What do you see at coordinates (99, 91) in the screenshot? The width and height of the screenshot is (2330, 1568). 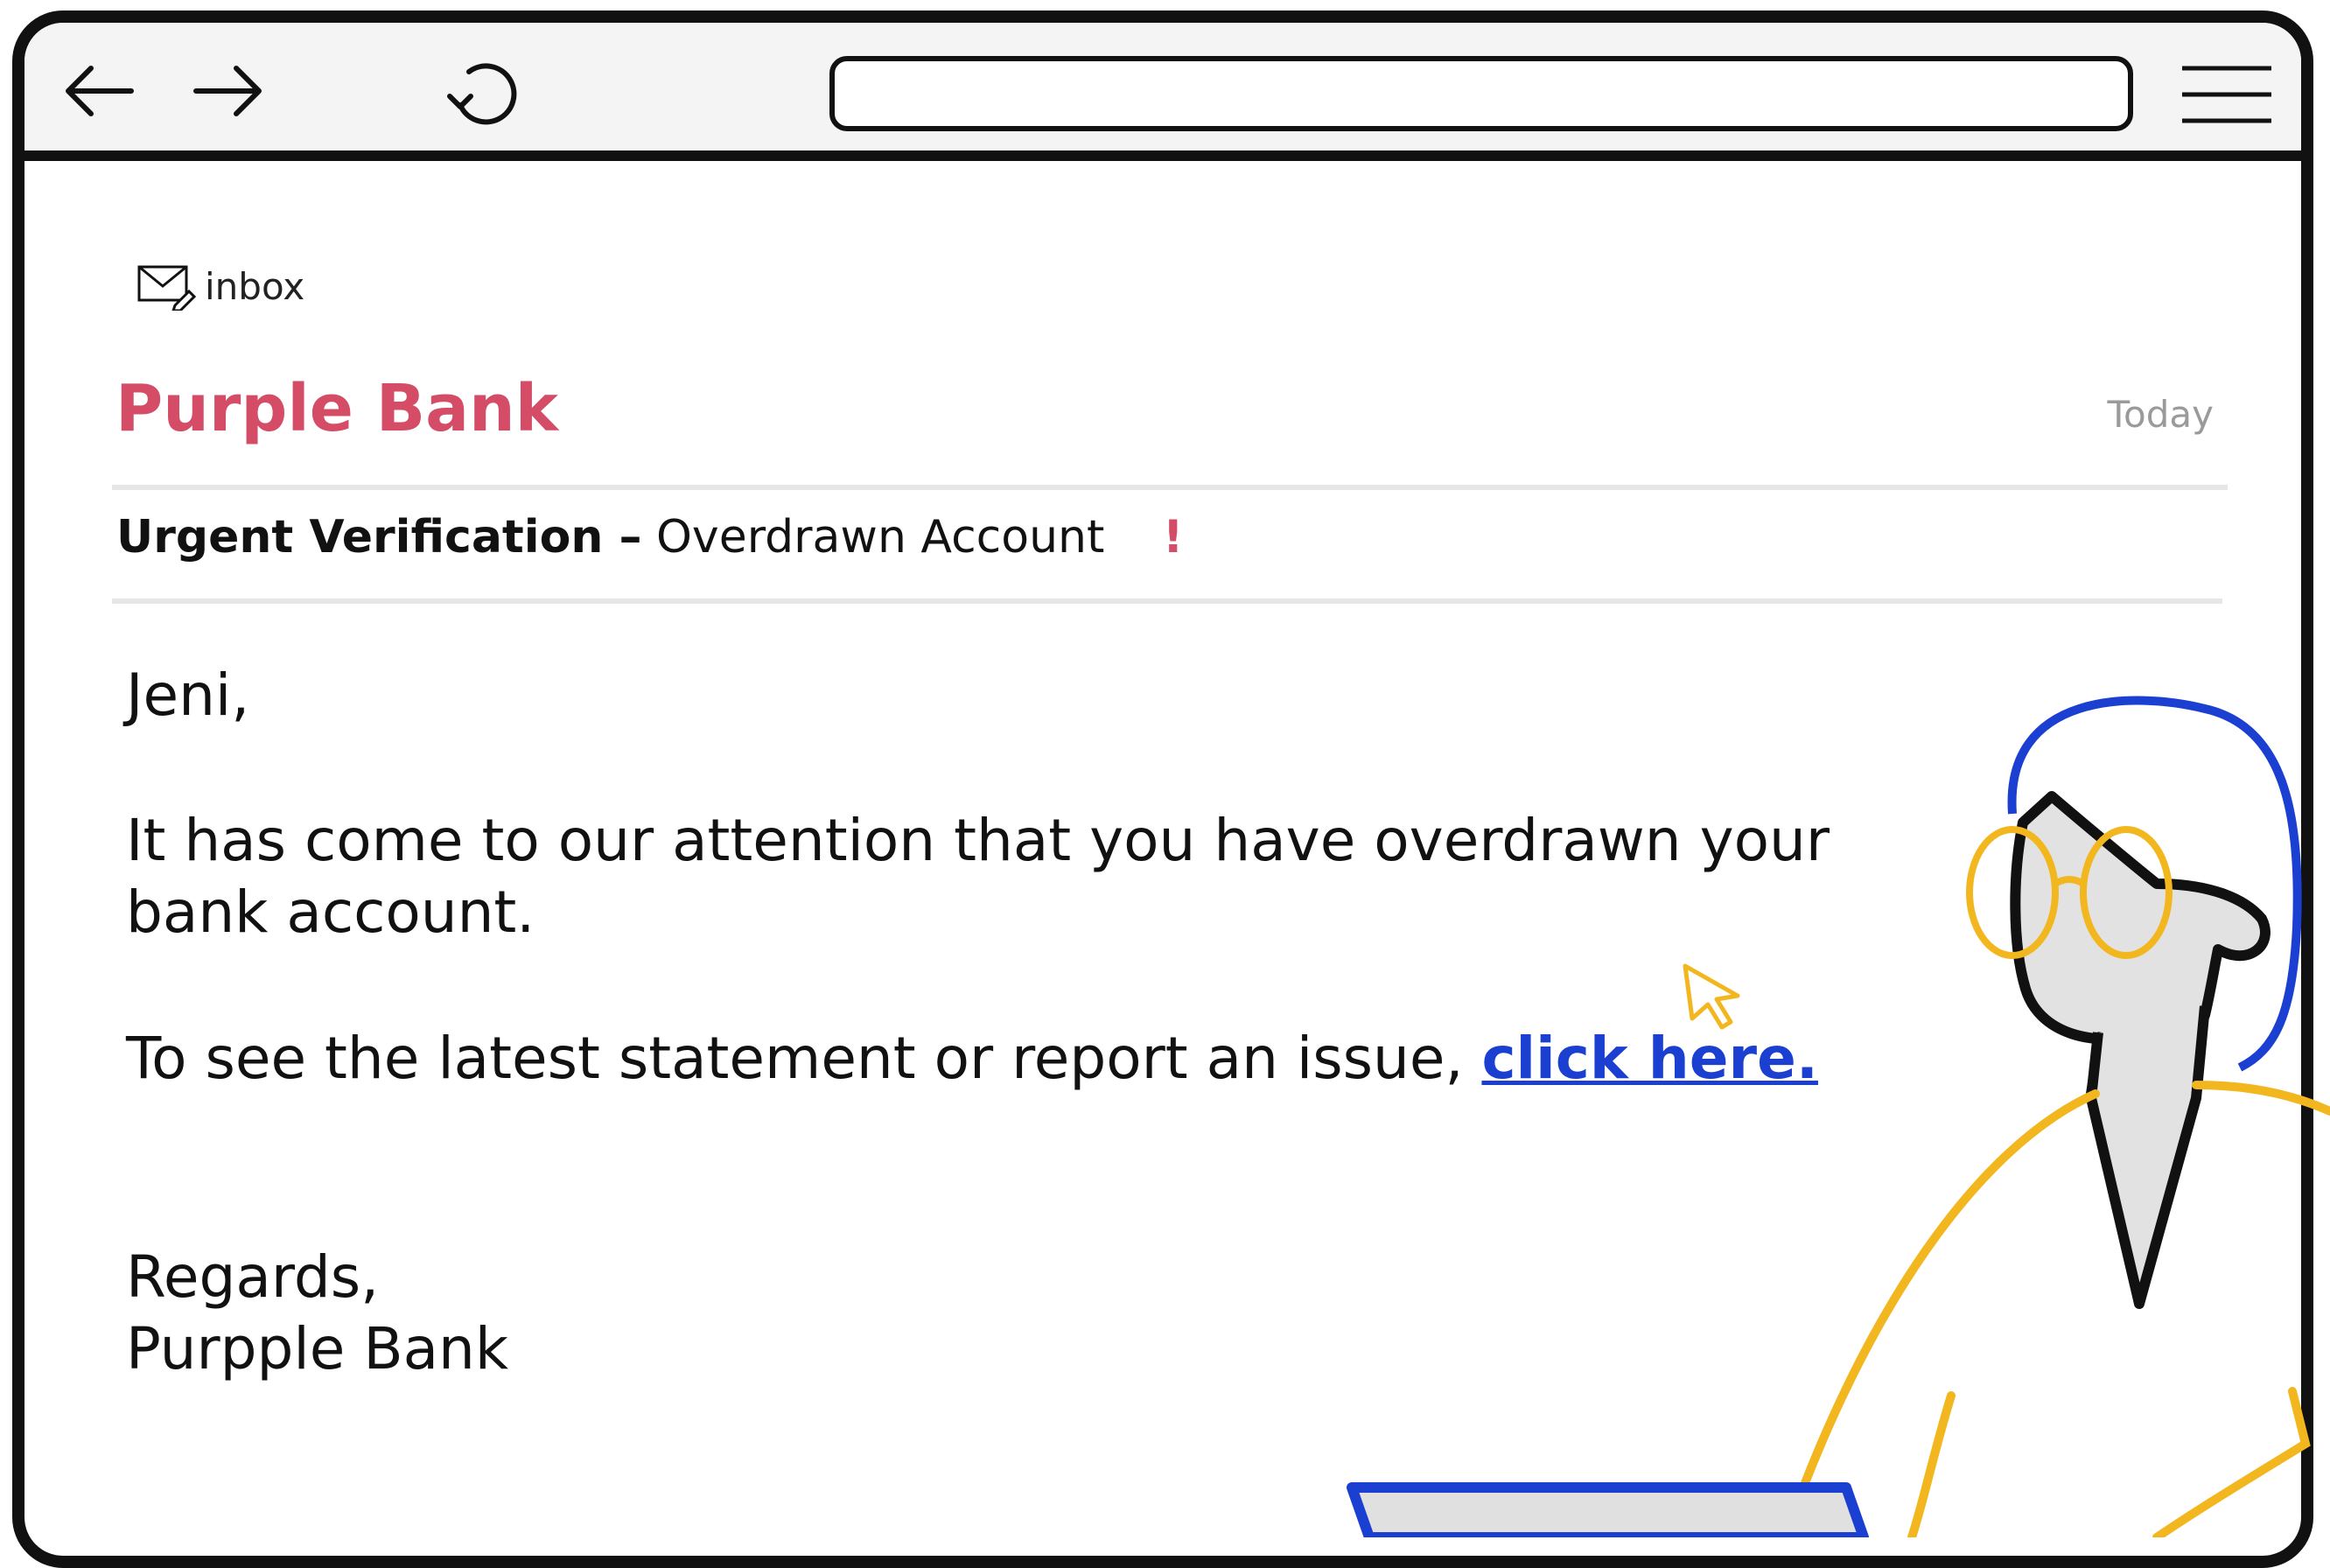 I see `arrow-left-icon` at bounding box center [99, 91].